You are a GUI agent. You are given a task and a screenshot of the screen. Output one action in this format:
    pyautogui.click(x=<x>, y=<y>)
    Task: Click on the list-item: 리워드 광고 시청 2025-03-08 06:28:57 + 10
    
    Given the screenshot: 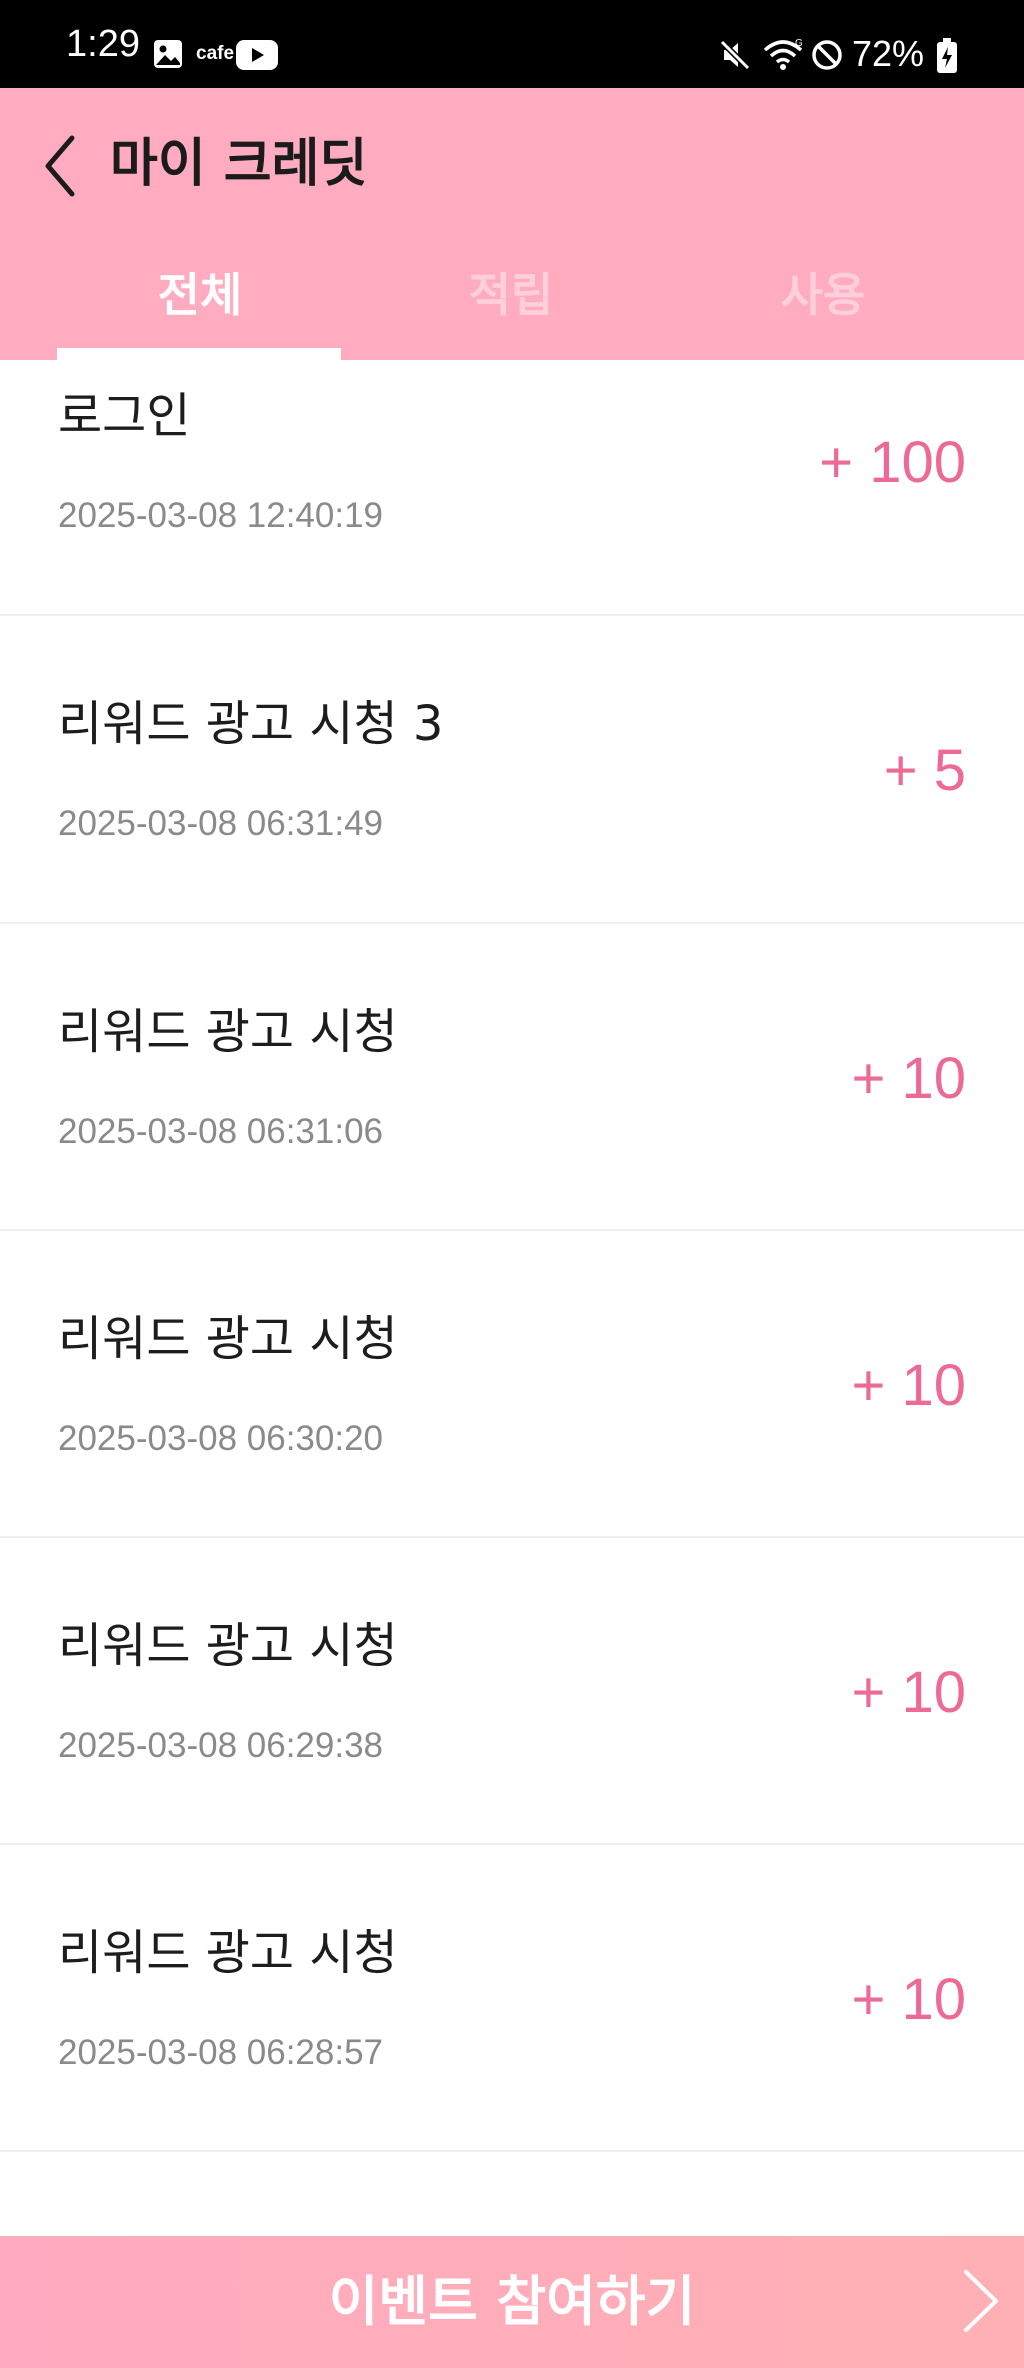 What is the action you would take?
    pyautogui.click(x=512, y=1998)
    